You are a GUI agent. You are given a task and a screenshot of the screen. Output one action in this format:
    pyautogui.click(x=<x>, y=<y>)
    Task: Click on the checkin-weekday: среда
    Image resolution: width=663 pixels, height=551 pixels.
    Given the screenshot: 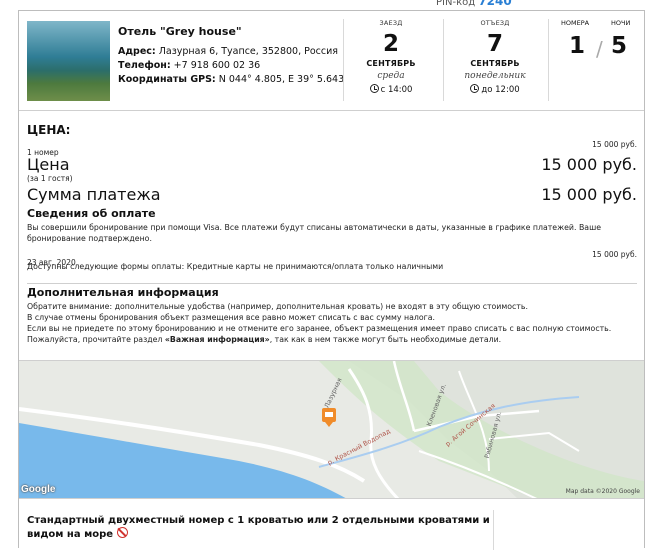 What is the action you would take?
    pyautogui.click(x=391, y=76)
    